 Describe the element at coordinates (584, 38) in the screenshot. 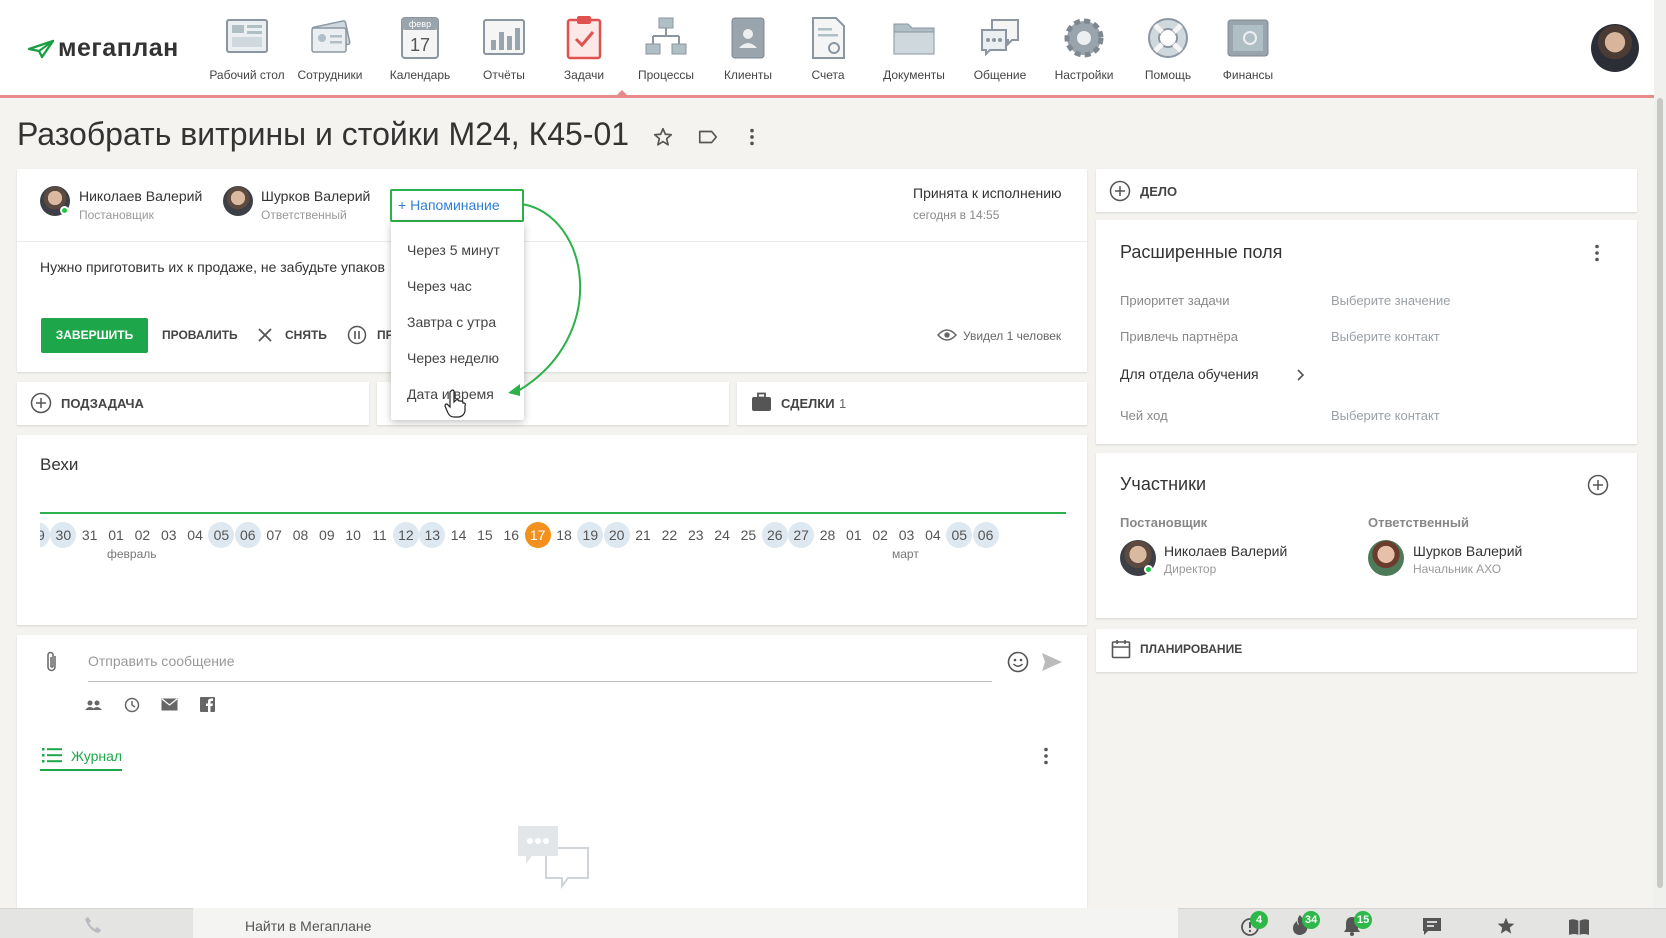

I see `tasks-icon` at that location.